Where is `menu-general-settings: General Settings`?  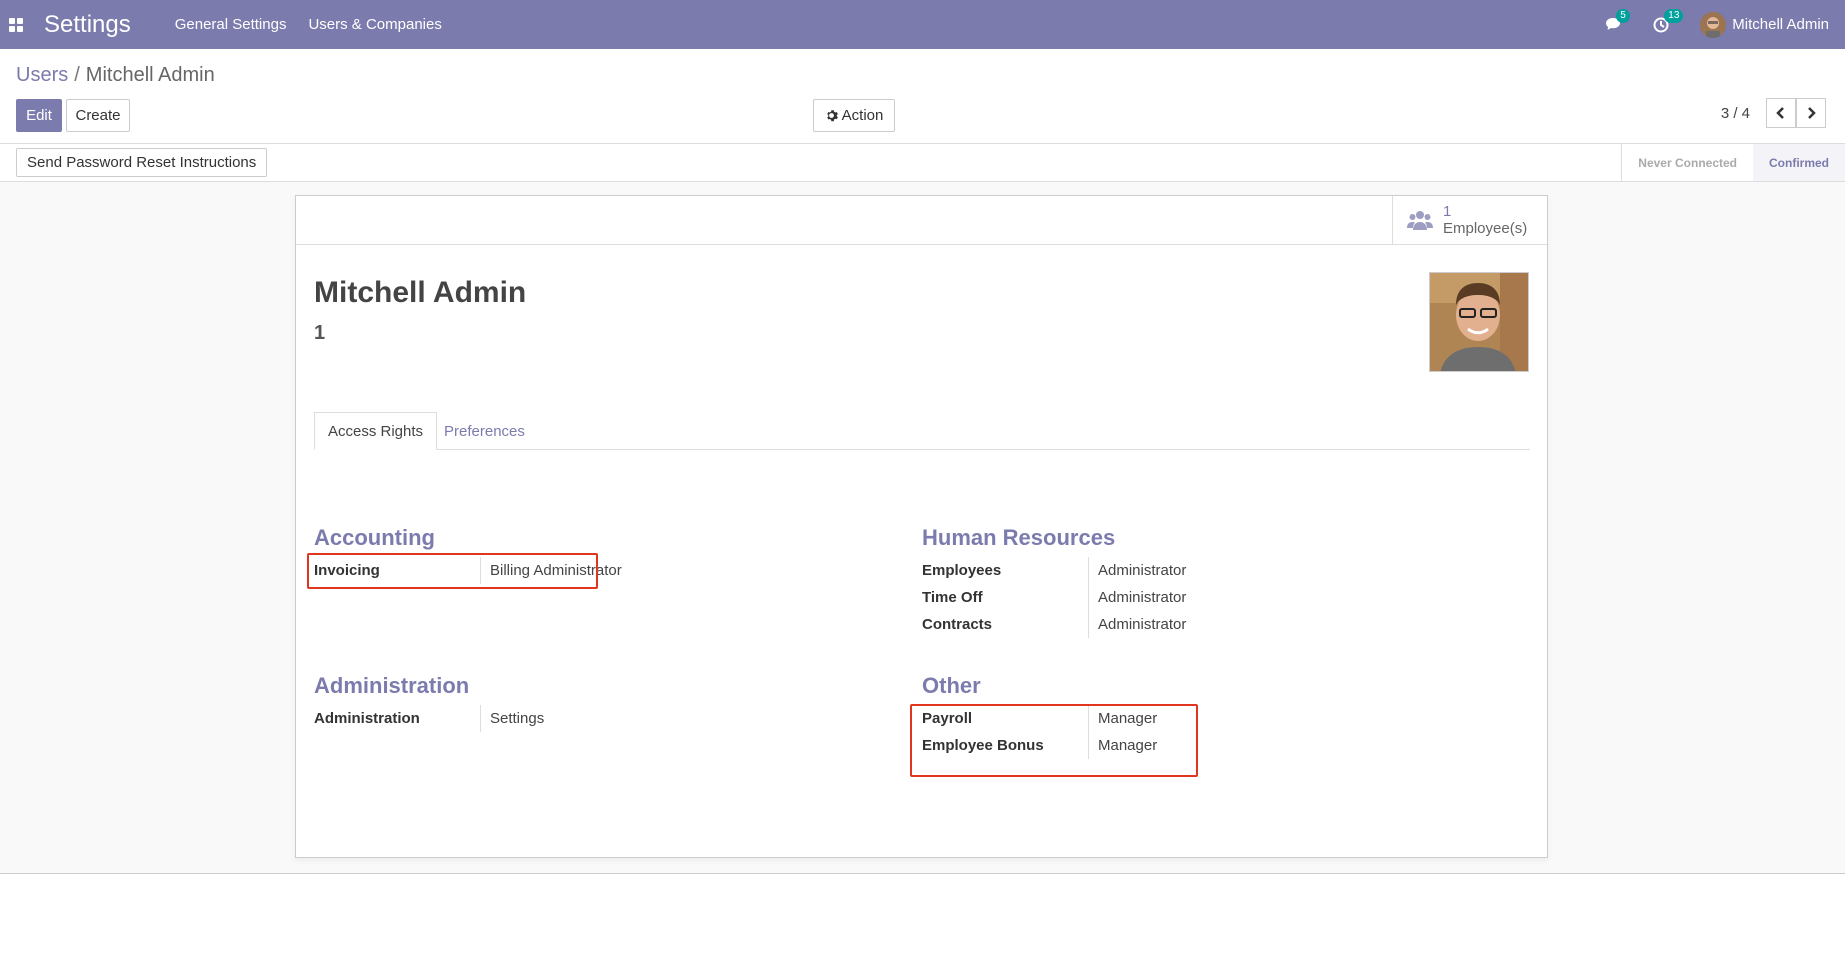
menu-general-settings: General Settings is located at coordinates (231, 24).